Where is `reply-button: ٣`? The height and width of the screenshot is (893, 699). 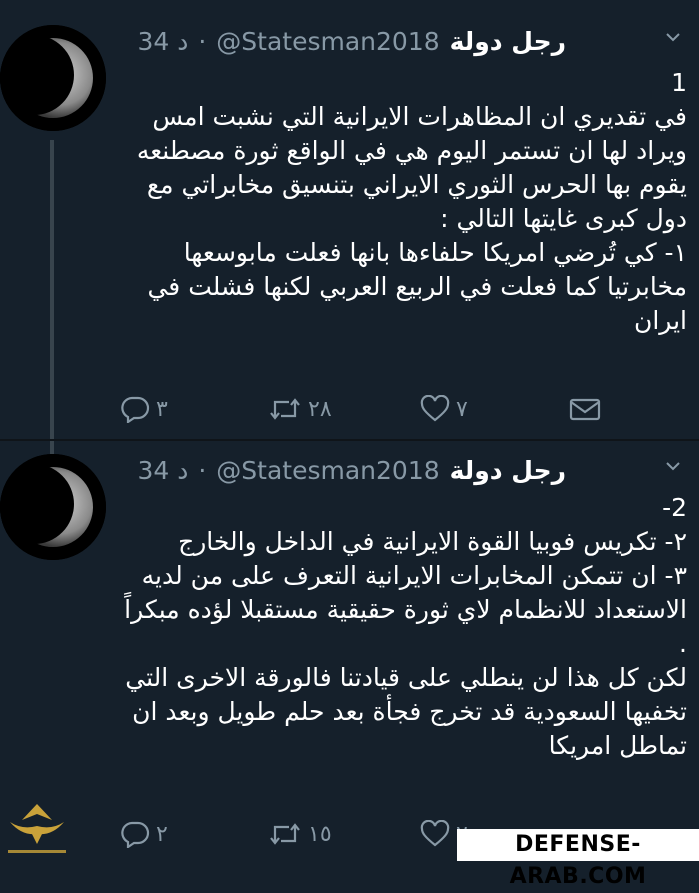
reply-button: ٣ is located at coordinates (144, 409).